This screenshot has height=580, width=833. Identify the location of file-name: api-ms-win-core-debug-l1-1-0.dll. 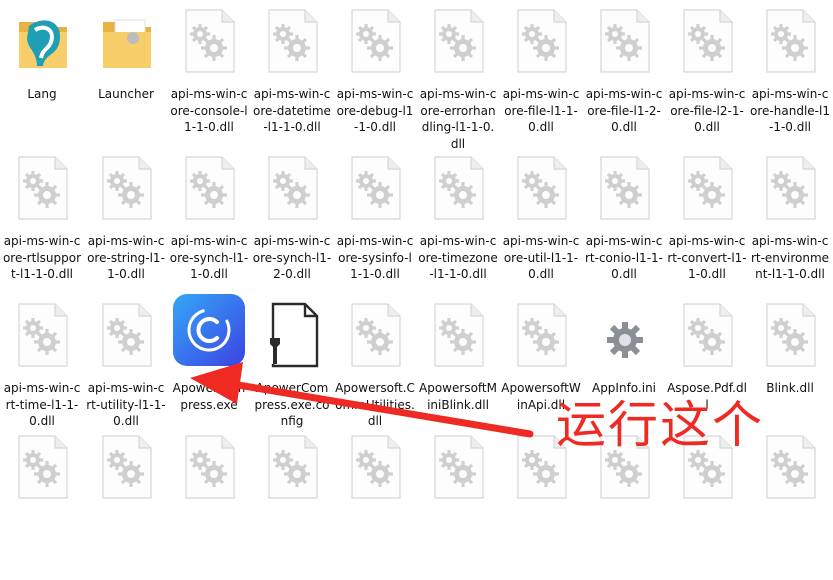
(375, 110).